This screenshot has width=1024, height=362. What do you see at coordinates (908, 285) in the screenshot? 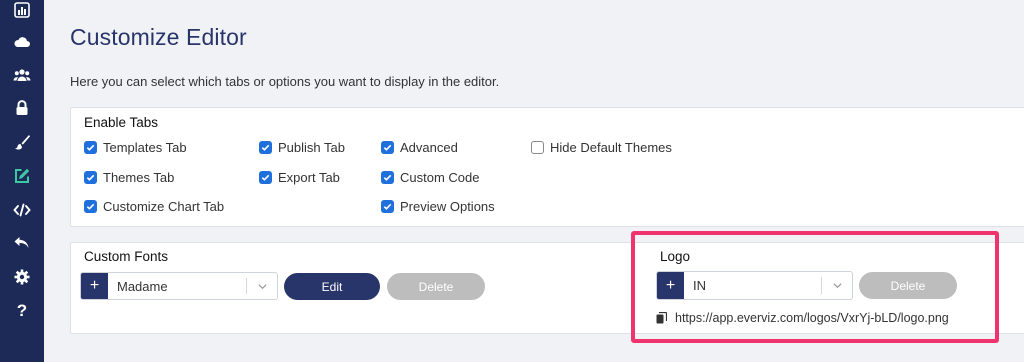
I see `delete-logo-button: Delete` at bounding box center [908, 285].